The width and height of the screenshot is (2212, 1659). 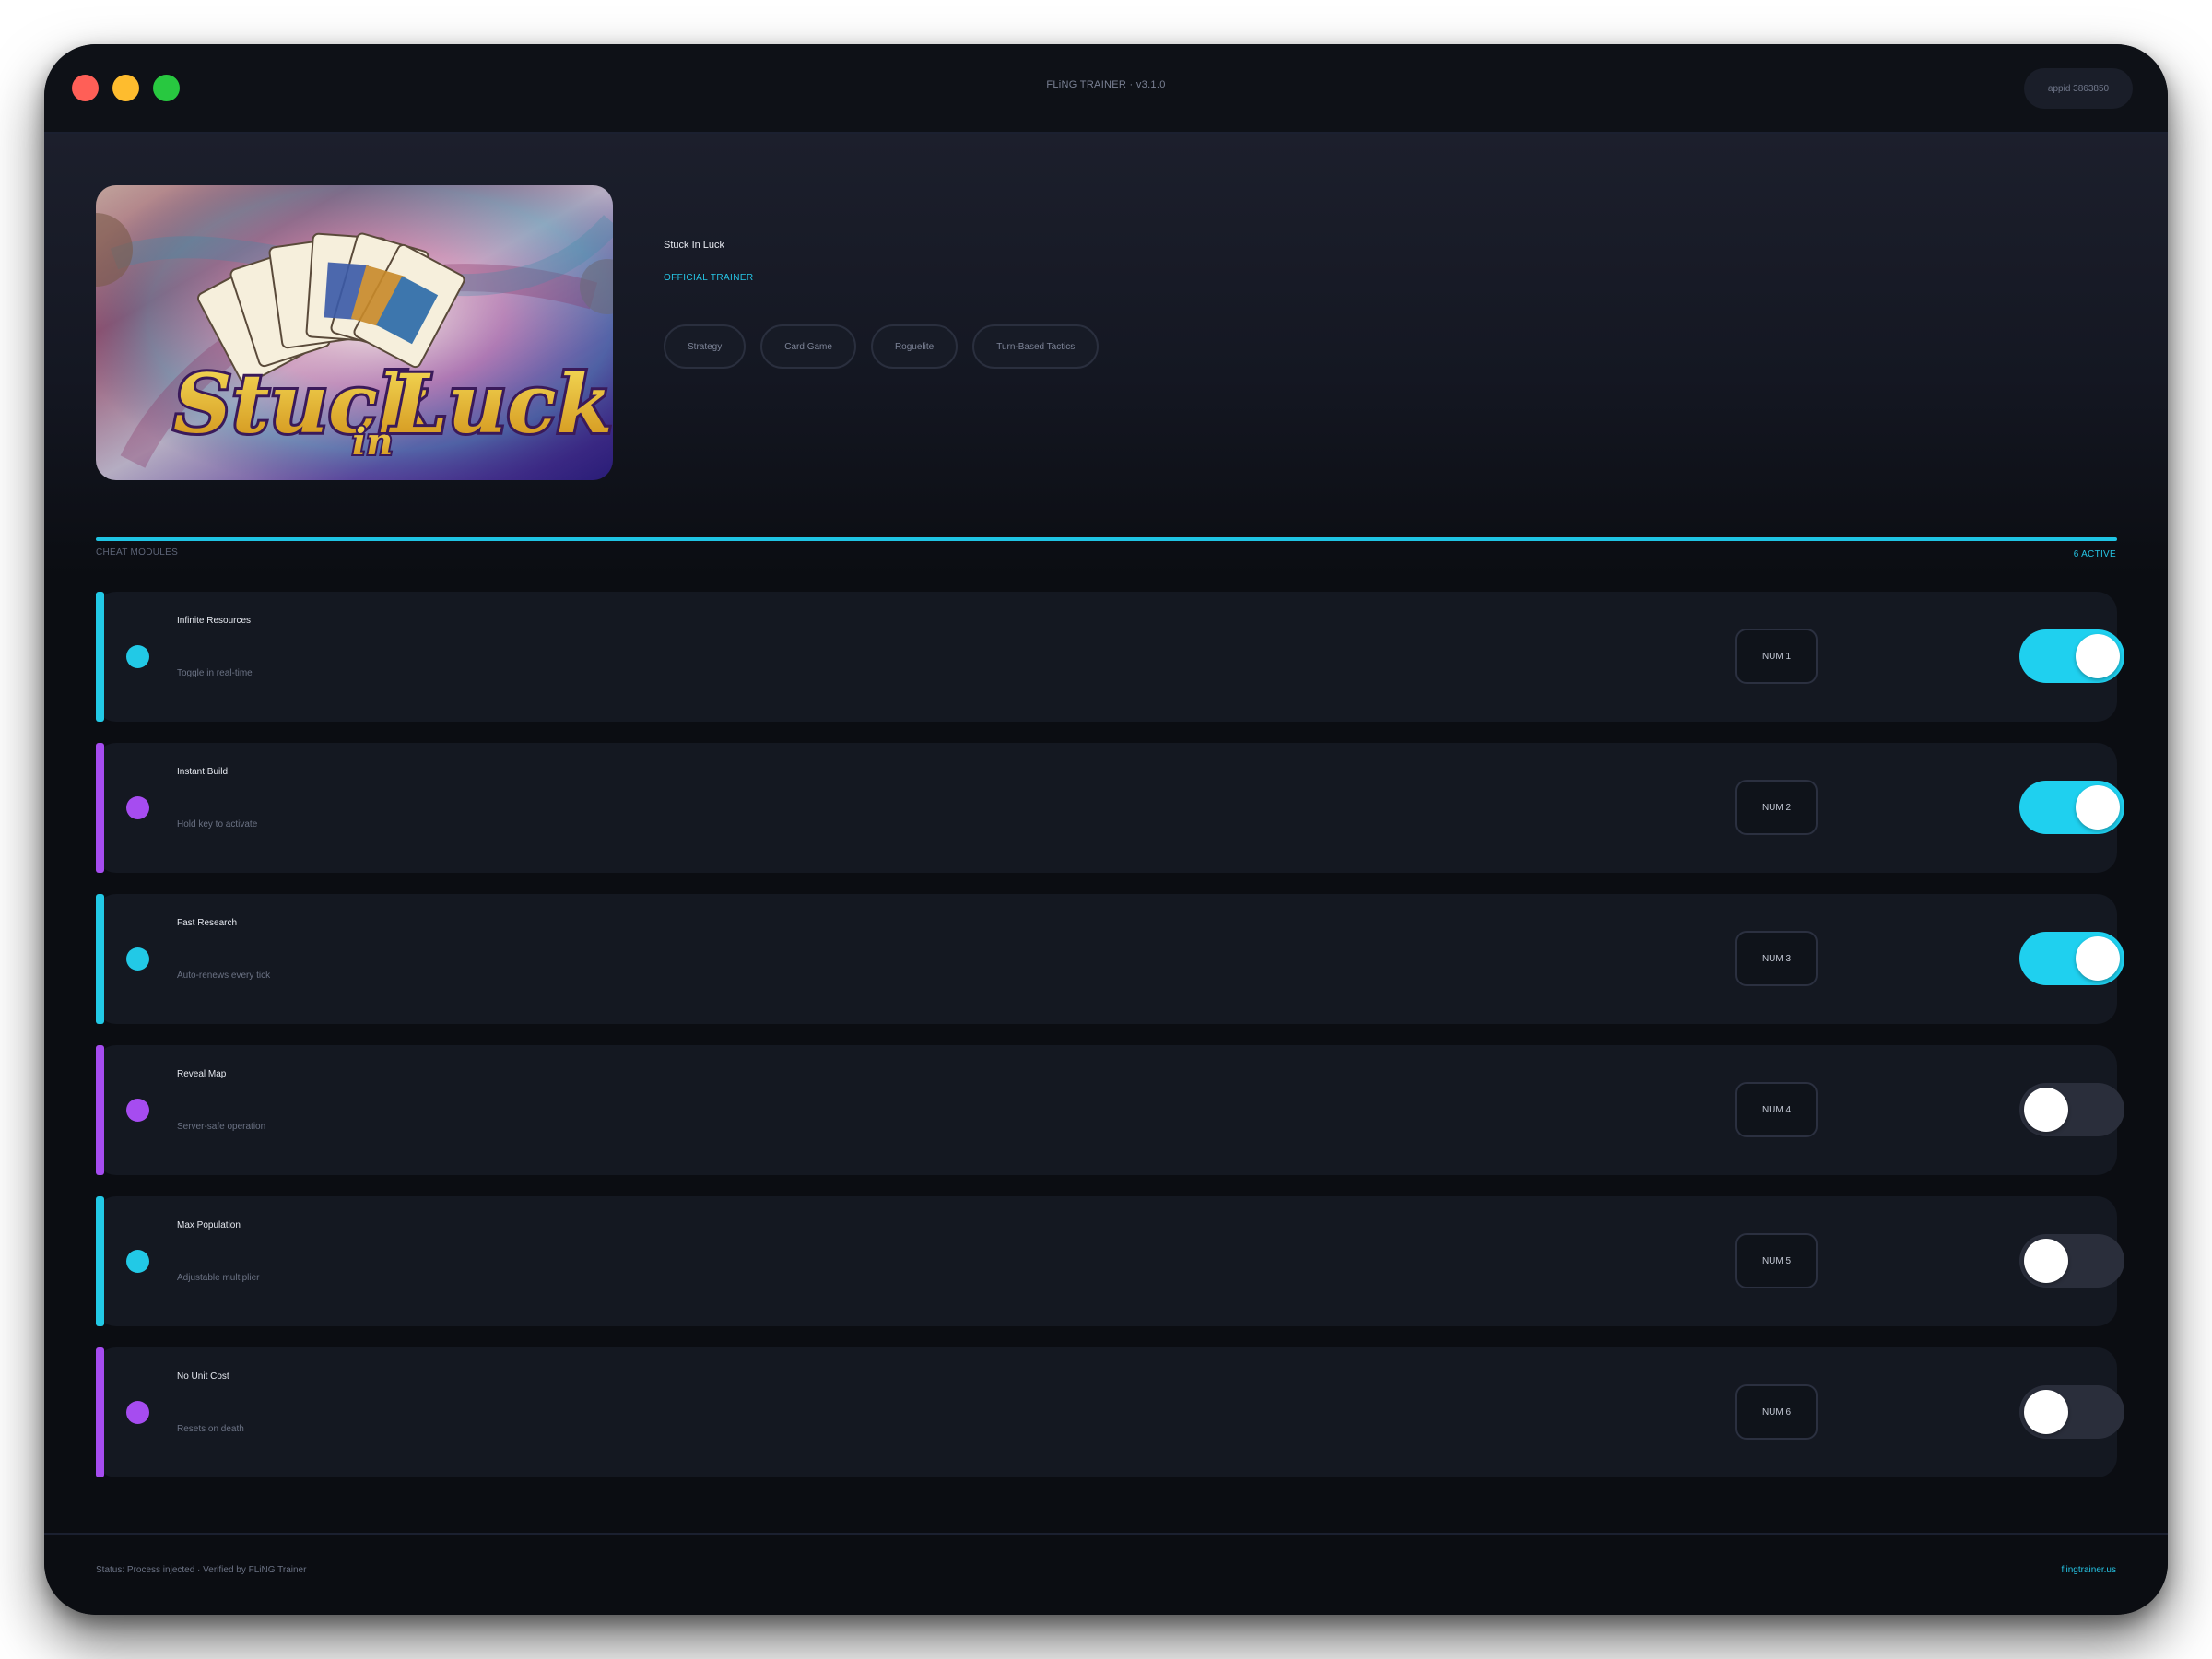 I want to click on module-description: Auto-renews every tick, so click(x=224, y=976).